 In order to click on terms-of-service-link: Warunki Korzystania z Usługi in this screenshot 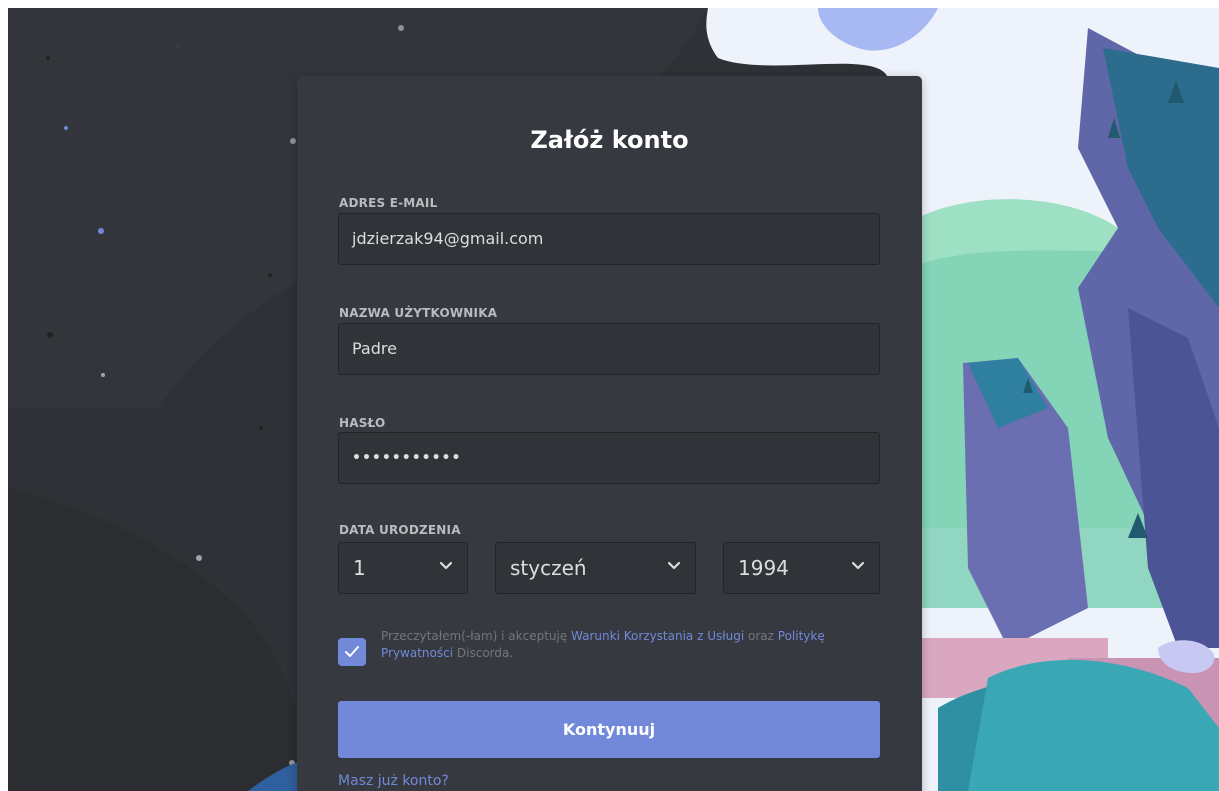, I will do `click(657, 636)`.